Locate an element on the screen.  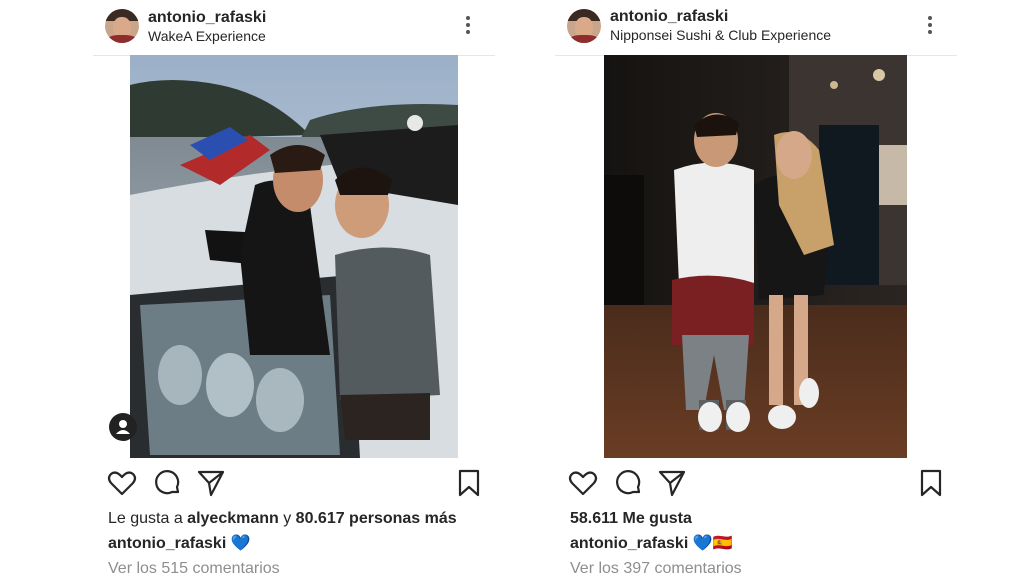
caption-text: 💙 is located at coordinates (238, 543).